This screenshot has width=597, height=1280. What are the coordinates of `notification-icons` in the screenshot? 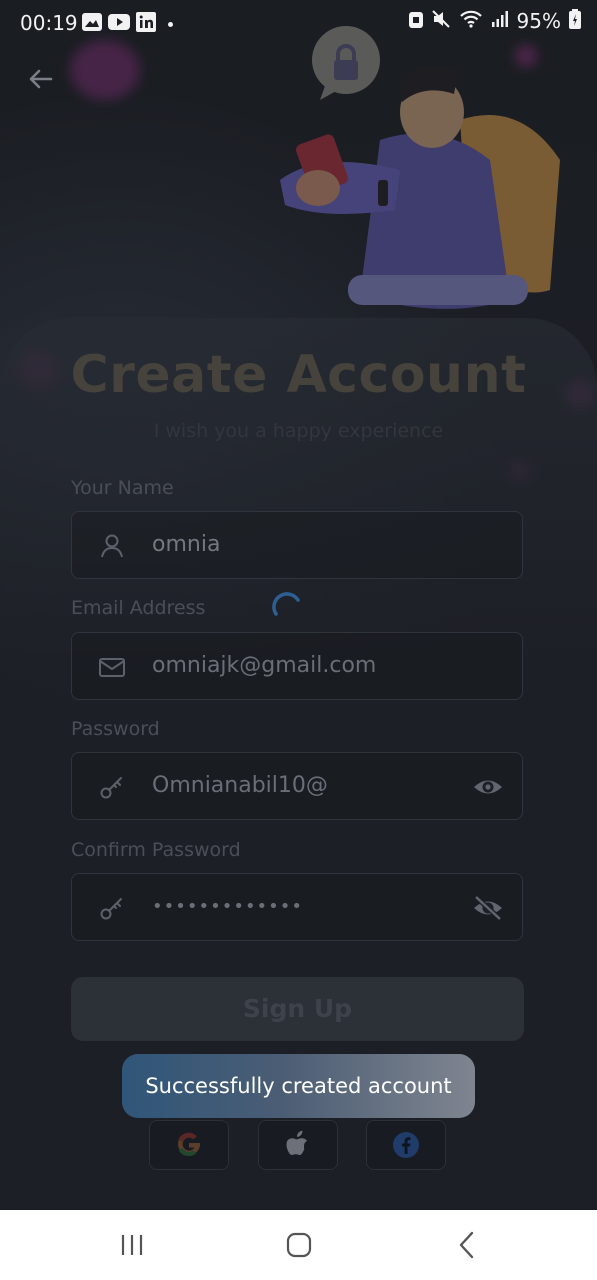 It's located at (127, 24).